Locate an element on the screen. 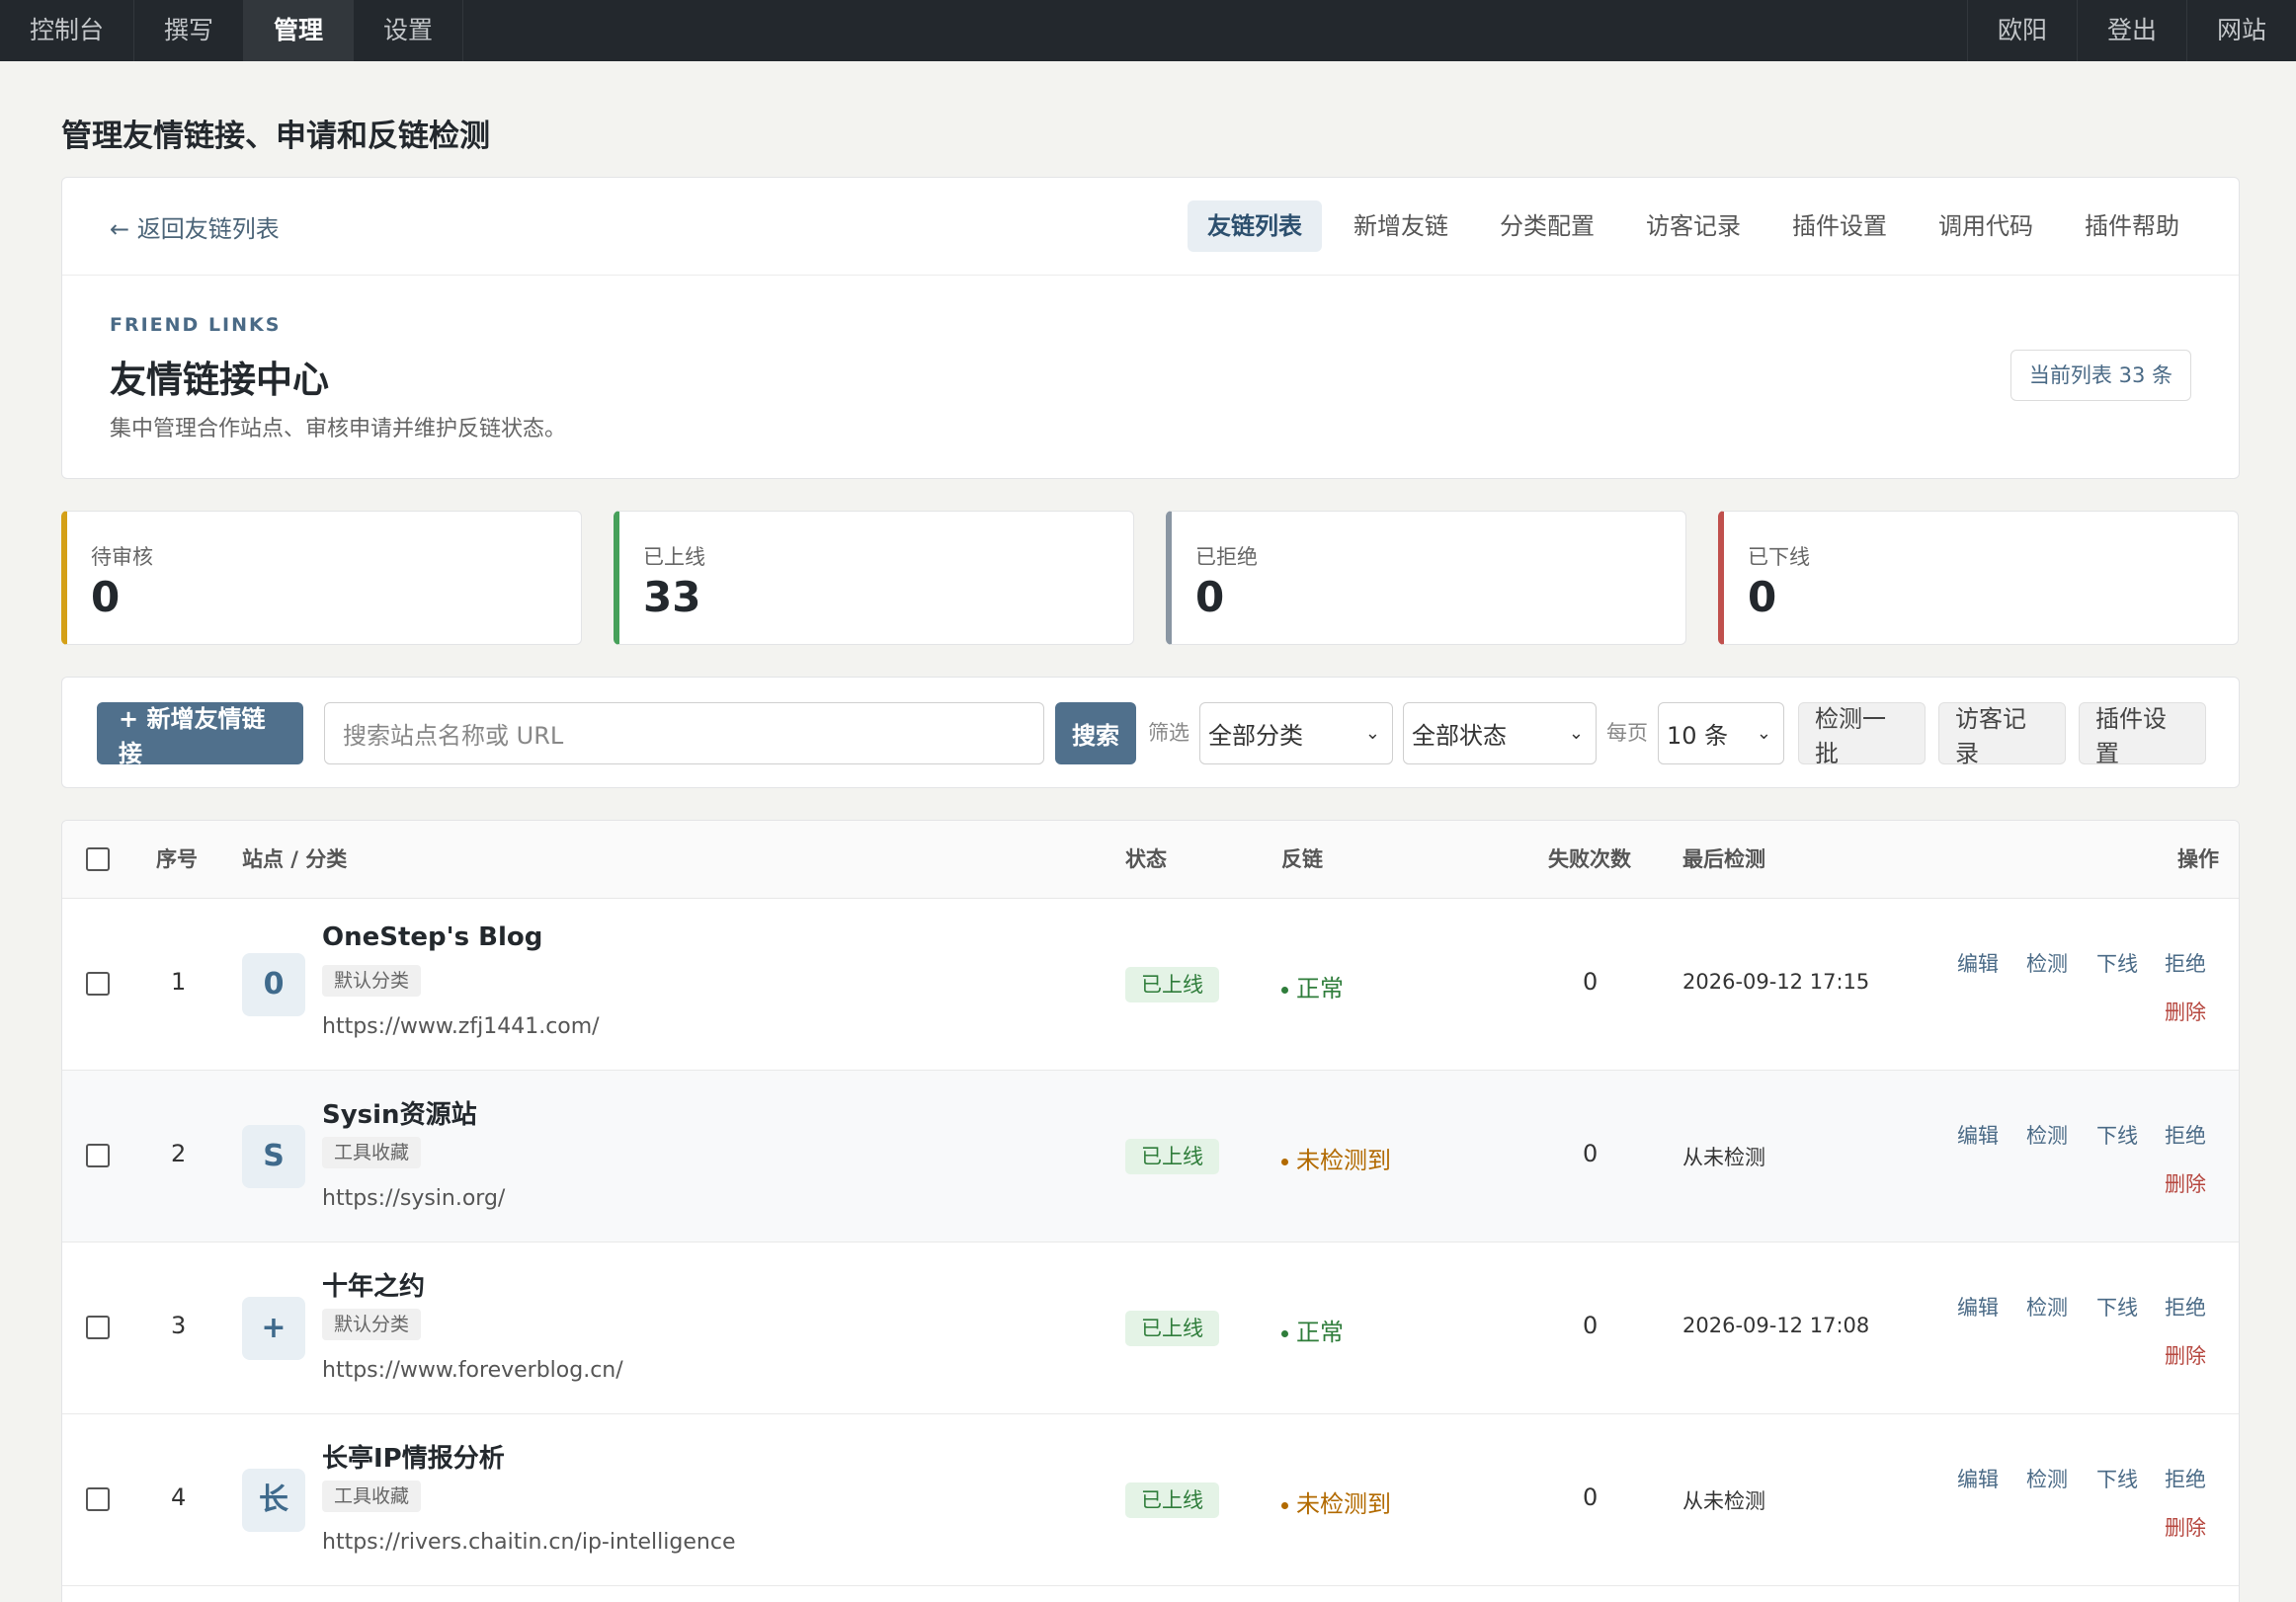  header-last-check: 最后检测 is located at coordinates (1723, 859).